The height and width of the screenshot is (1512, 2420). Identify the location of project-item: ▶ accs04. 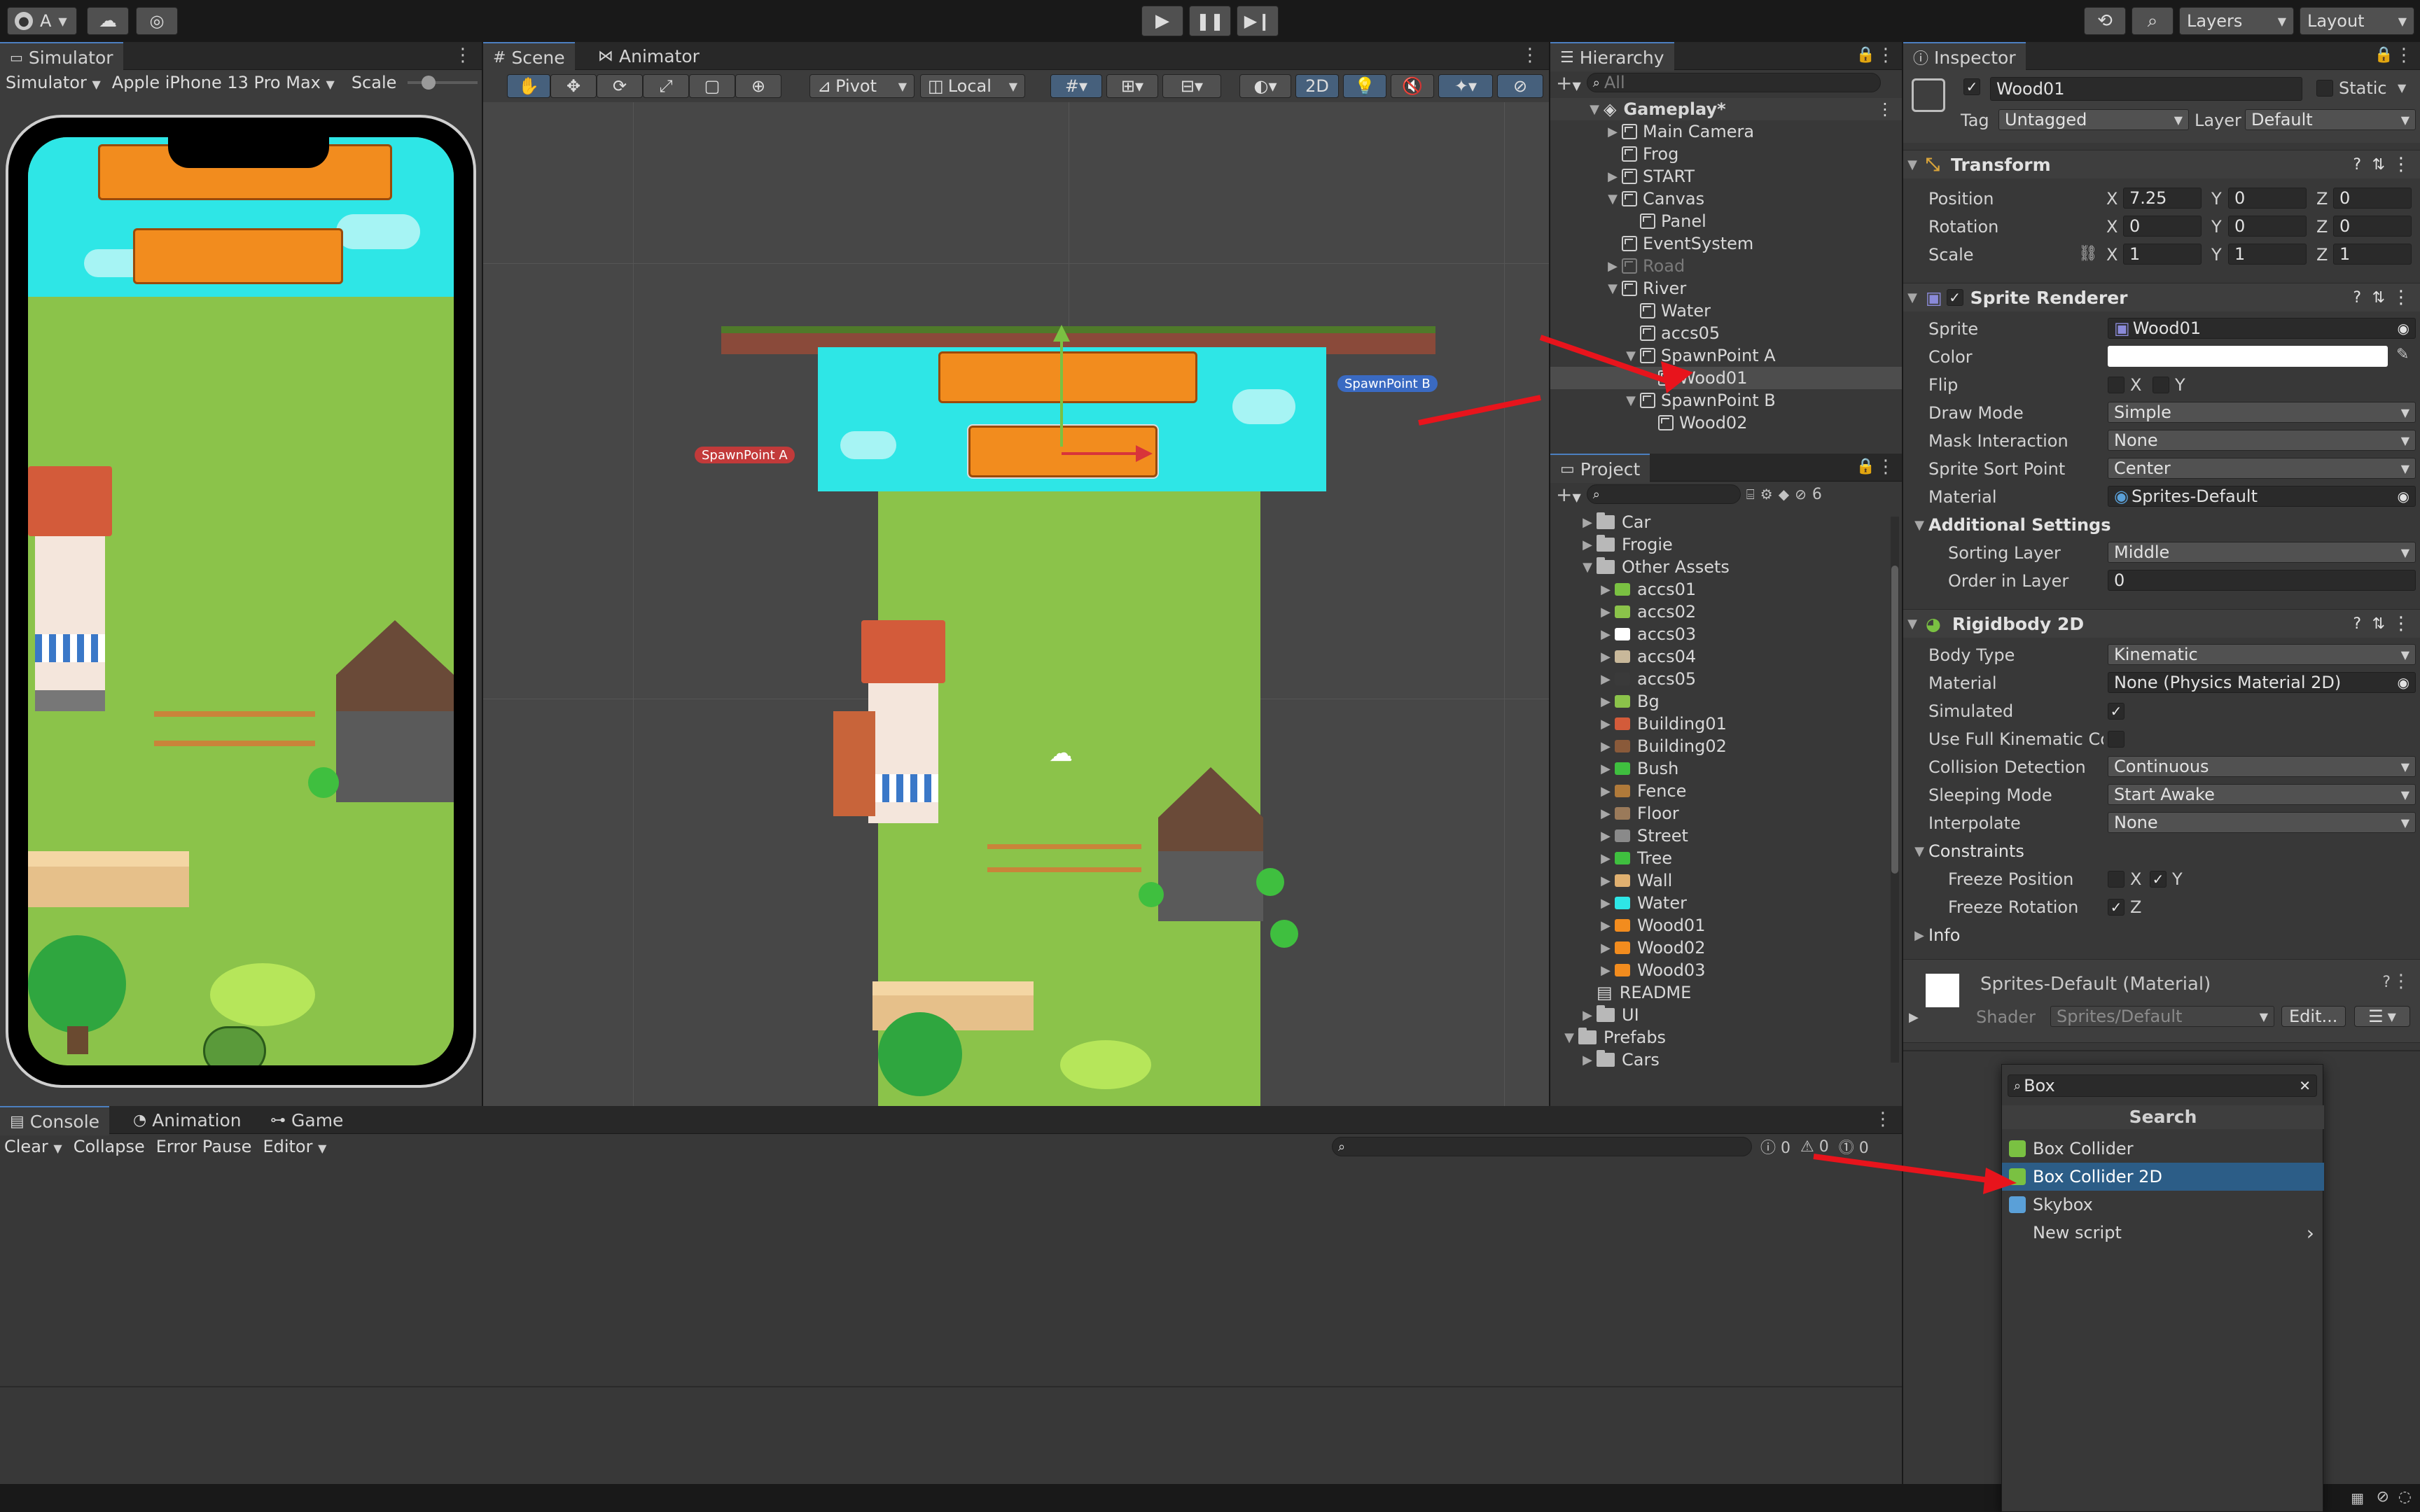
(1623, 656).